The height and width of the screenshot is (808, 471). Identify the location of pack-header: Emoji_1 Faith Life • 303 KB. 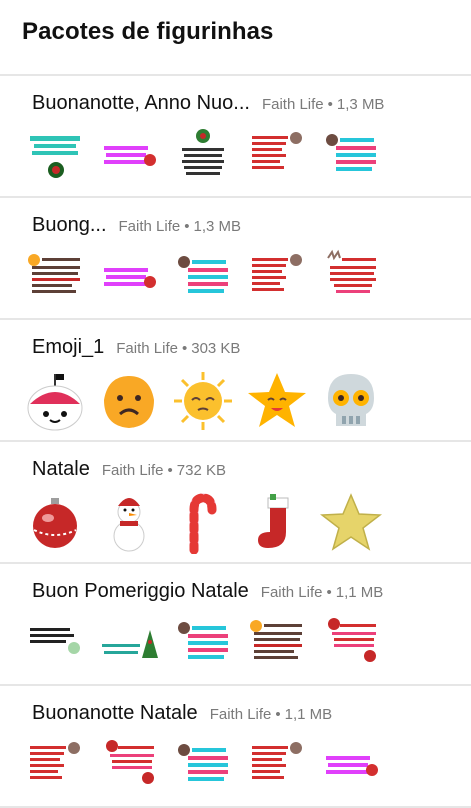
(216, 347).